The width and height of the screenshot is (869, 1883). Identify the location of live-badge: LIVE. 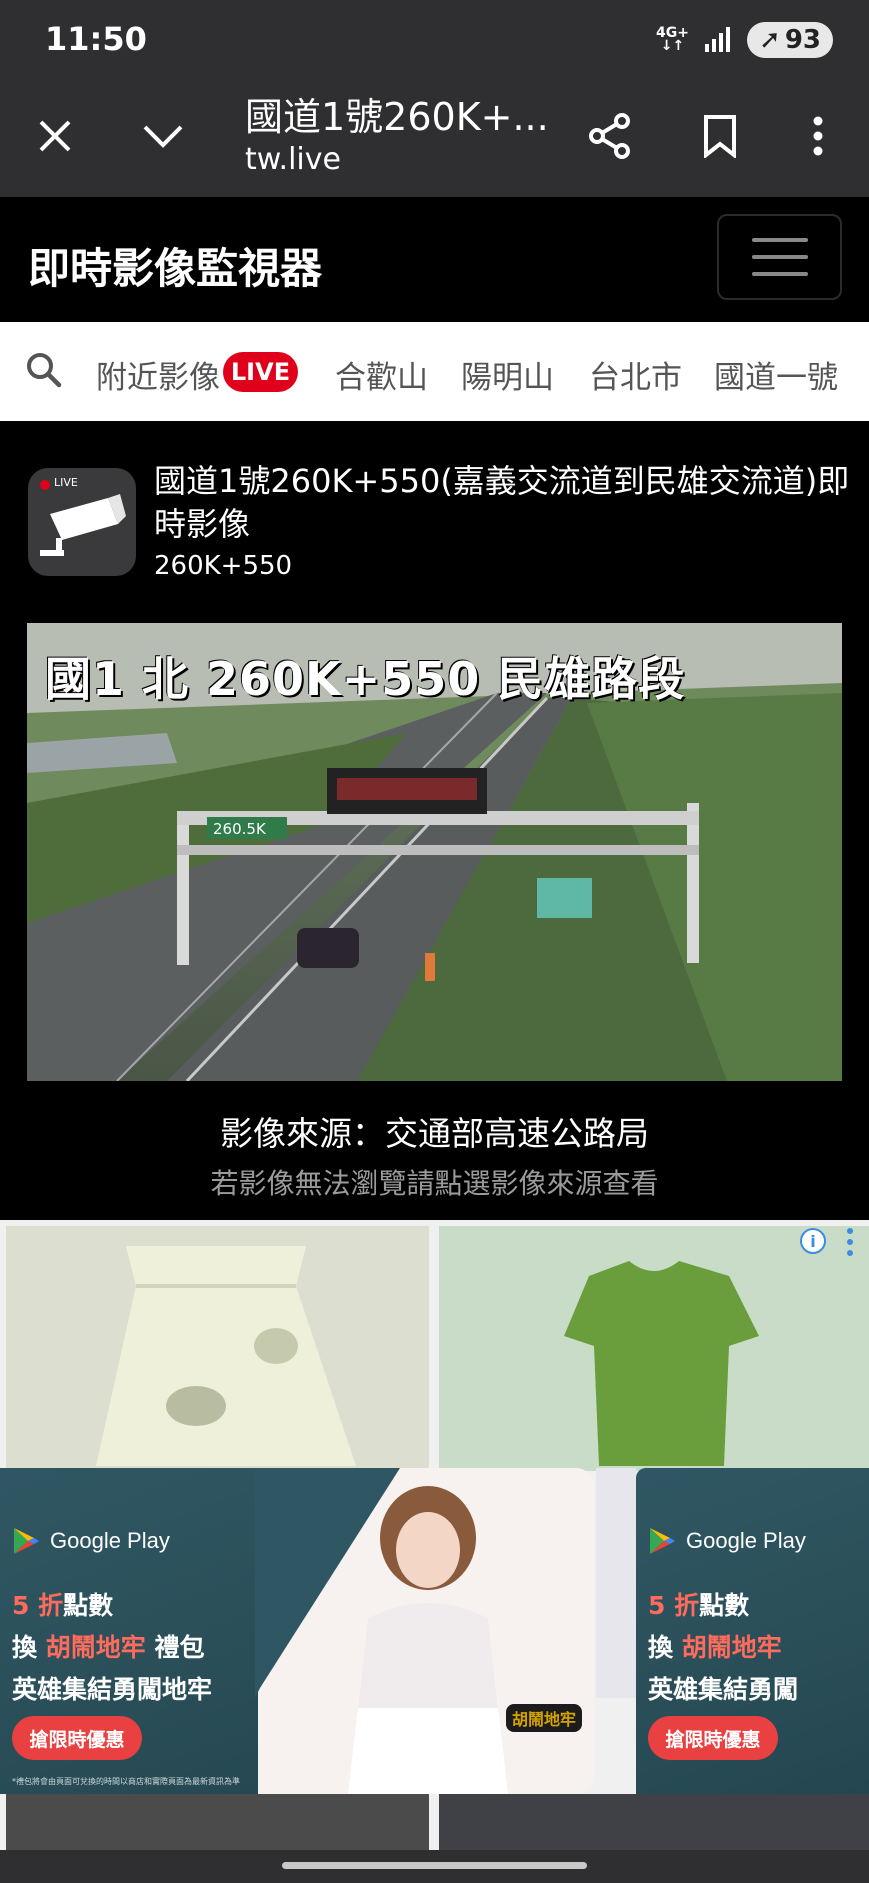
(260, 372).